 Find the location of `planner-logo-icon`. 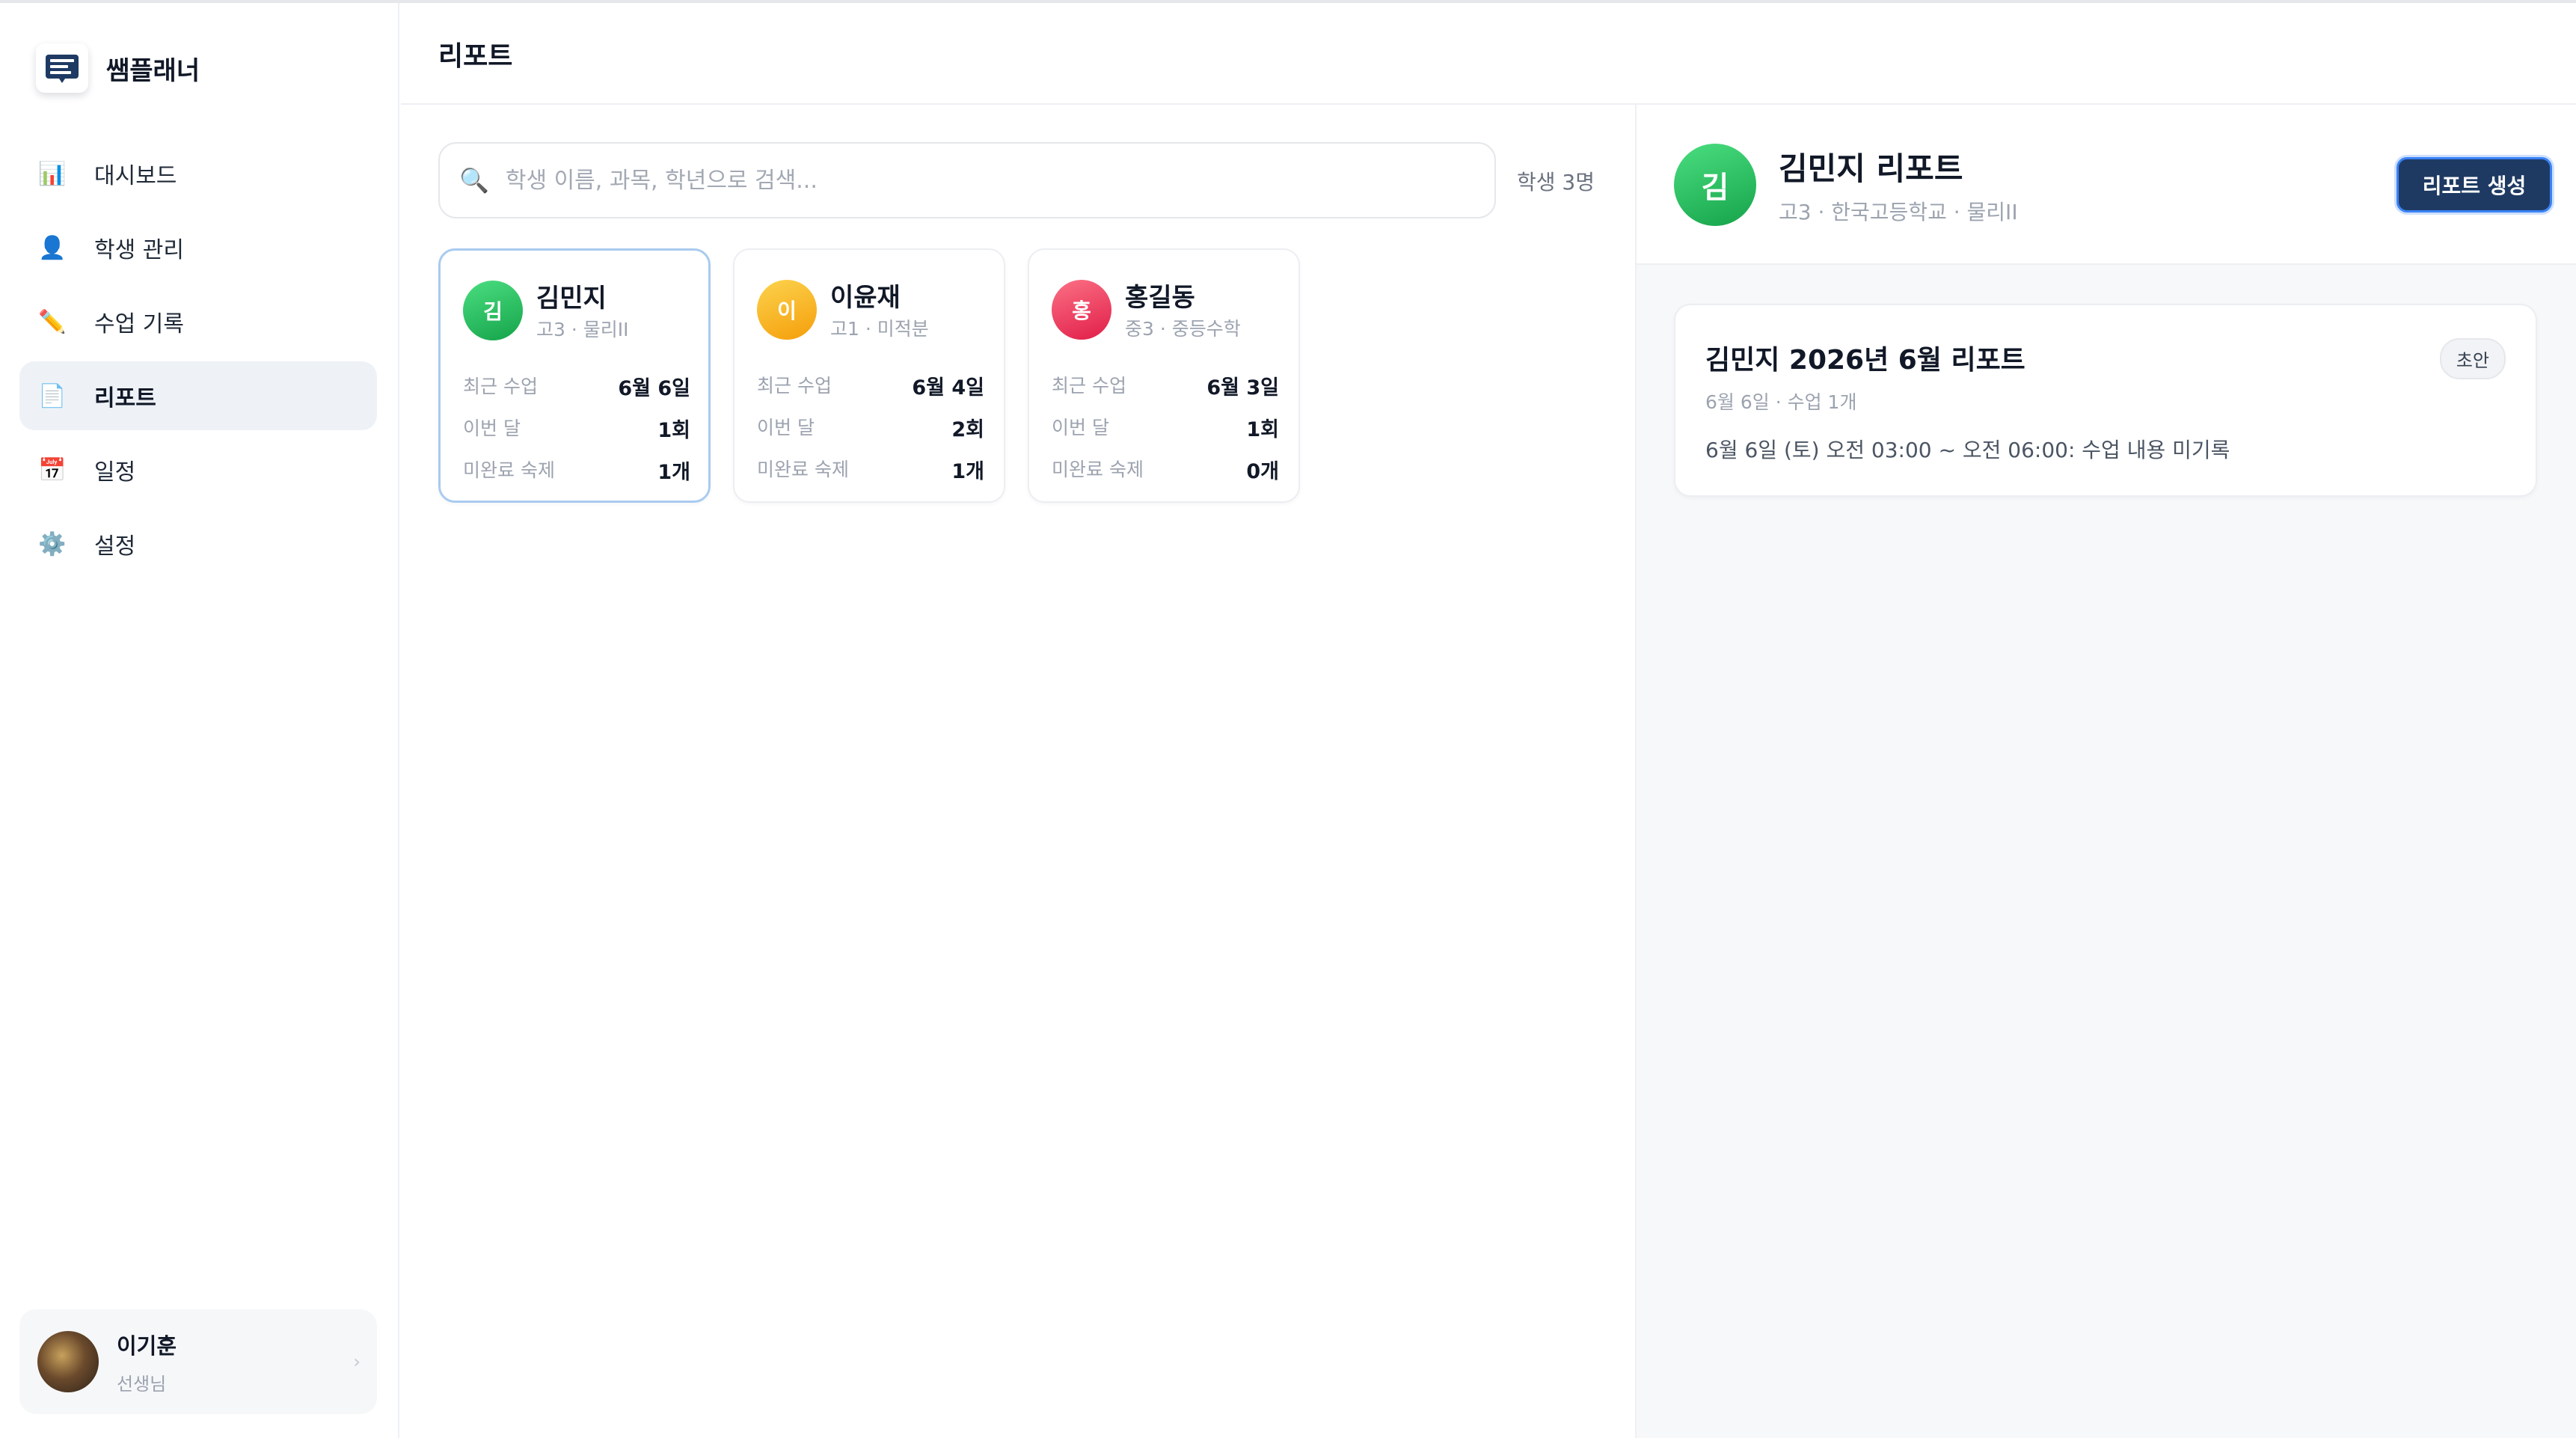

planner-logo-icon is located at coordinates (62, 68).